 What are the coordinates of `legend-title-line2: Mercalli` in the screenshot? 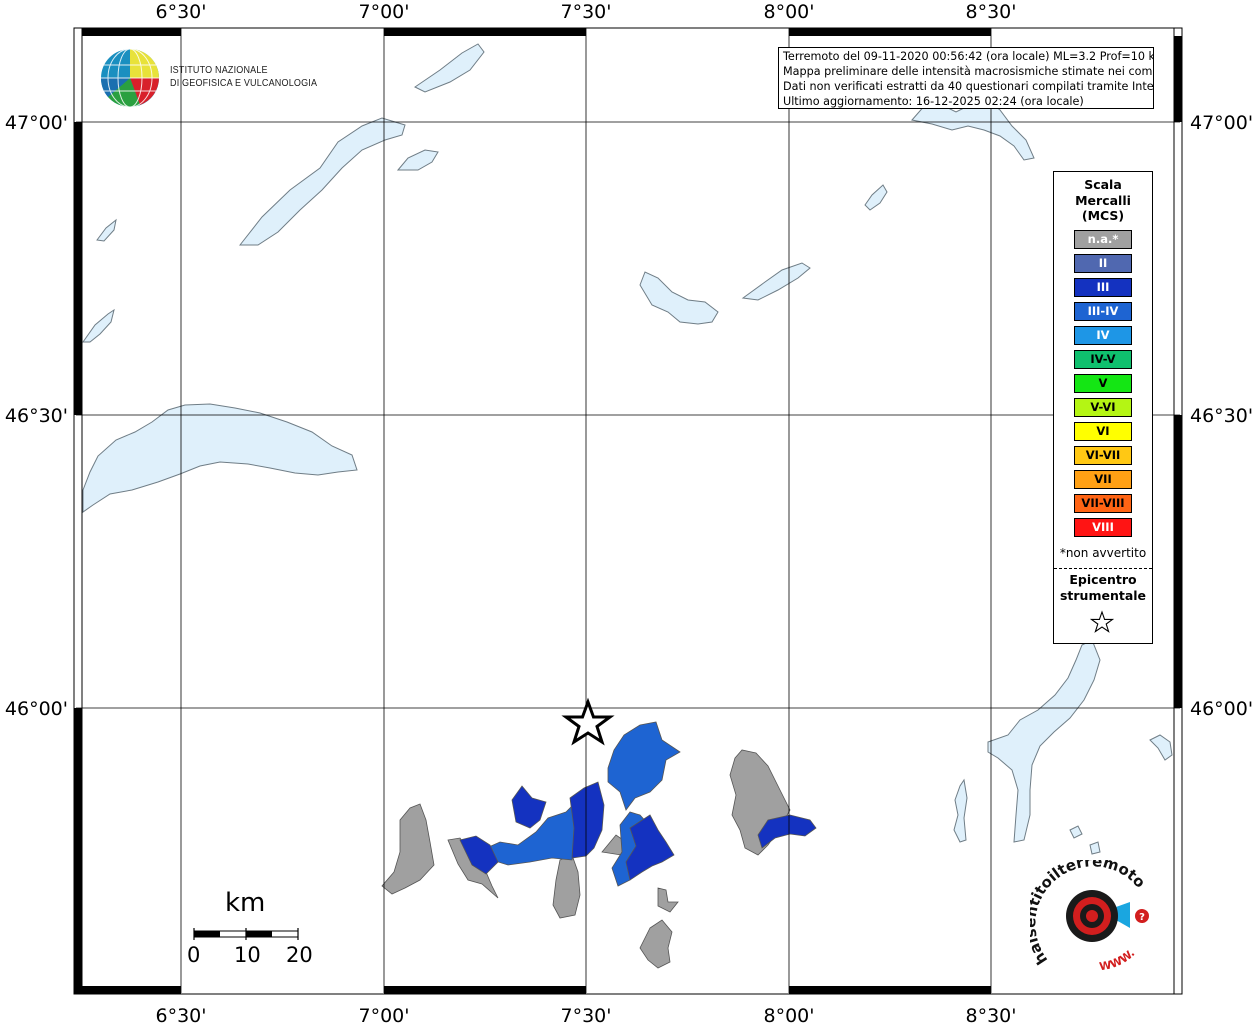 It's located at (1103, 200).